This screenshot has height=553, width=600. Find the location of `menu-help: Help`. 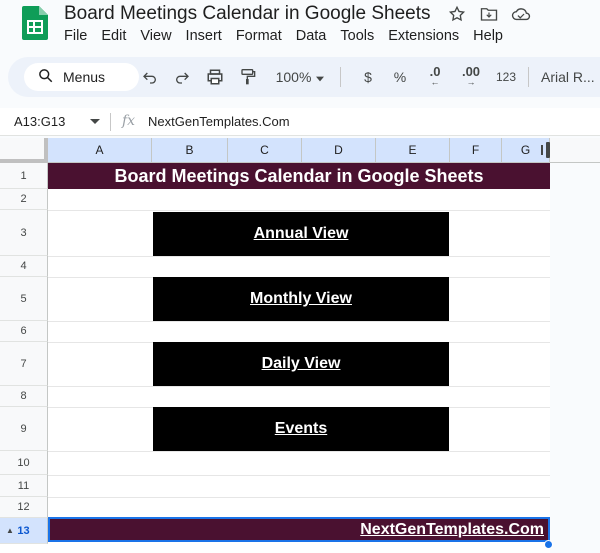

menu-help: Help is located at coordinates (488, 36).